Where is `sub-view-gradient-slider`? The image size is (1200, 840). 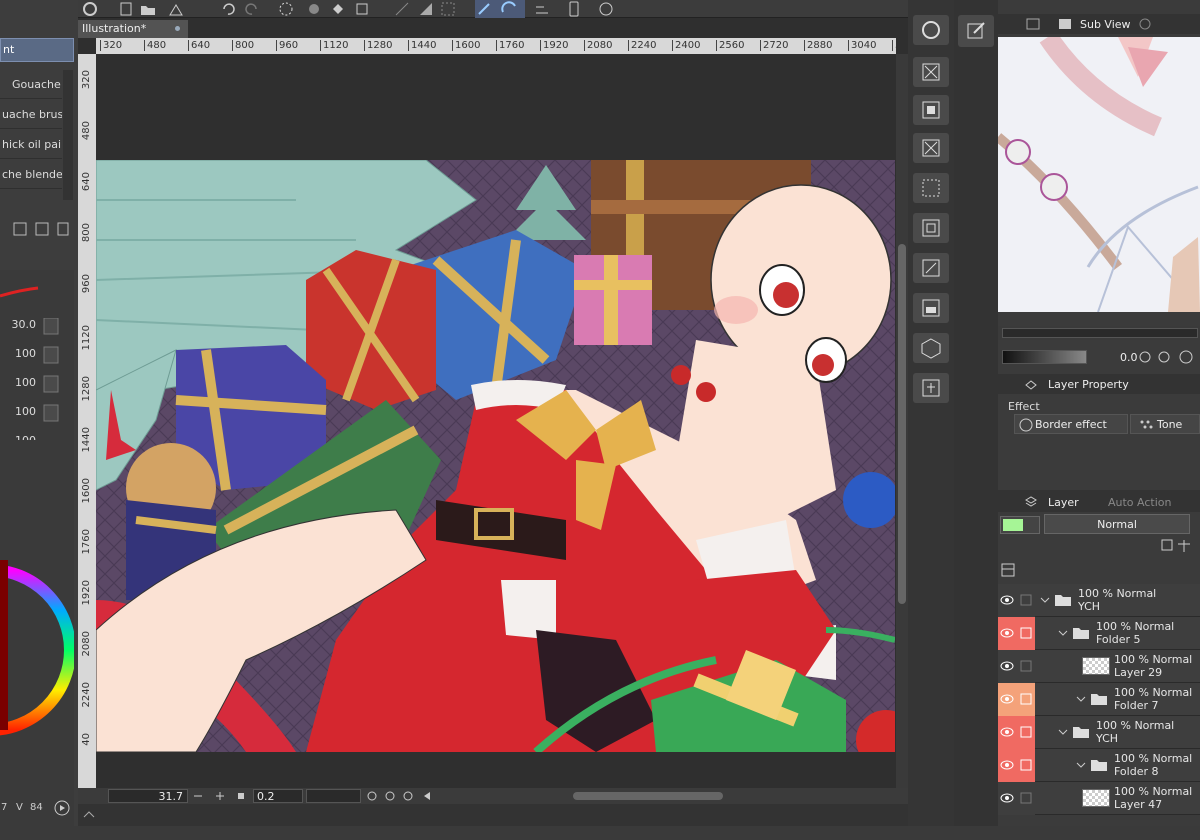 sub-view-gradient-slider is located at coordinates (1044, 357).